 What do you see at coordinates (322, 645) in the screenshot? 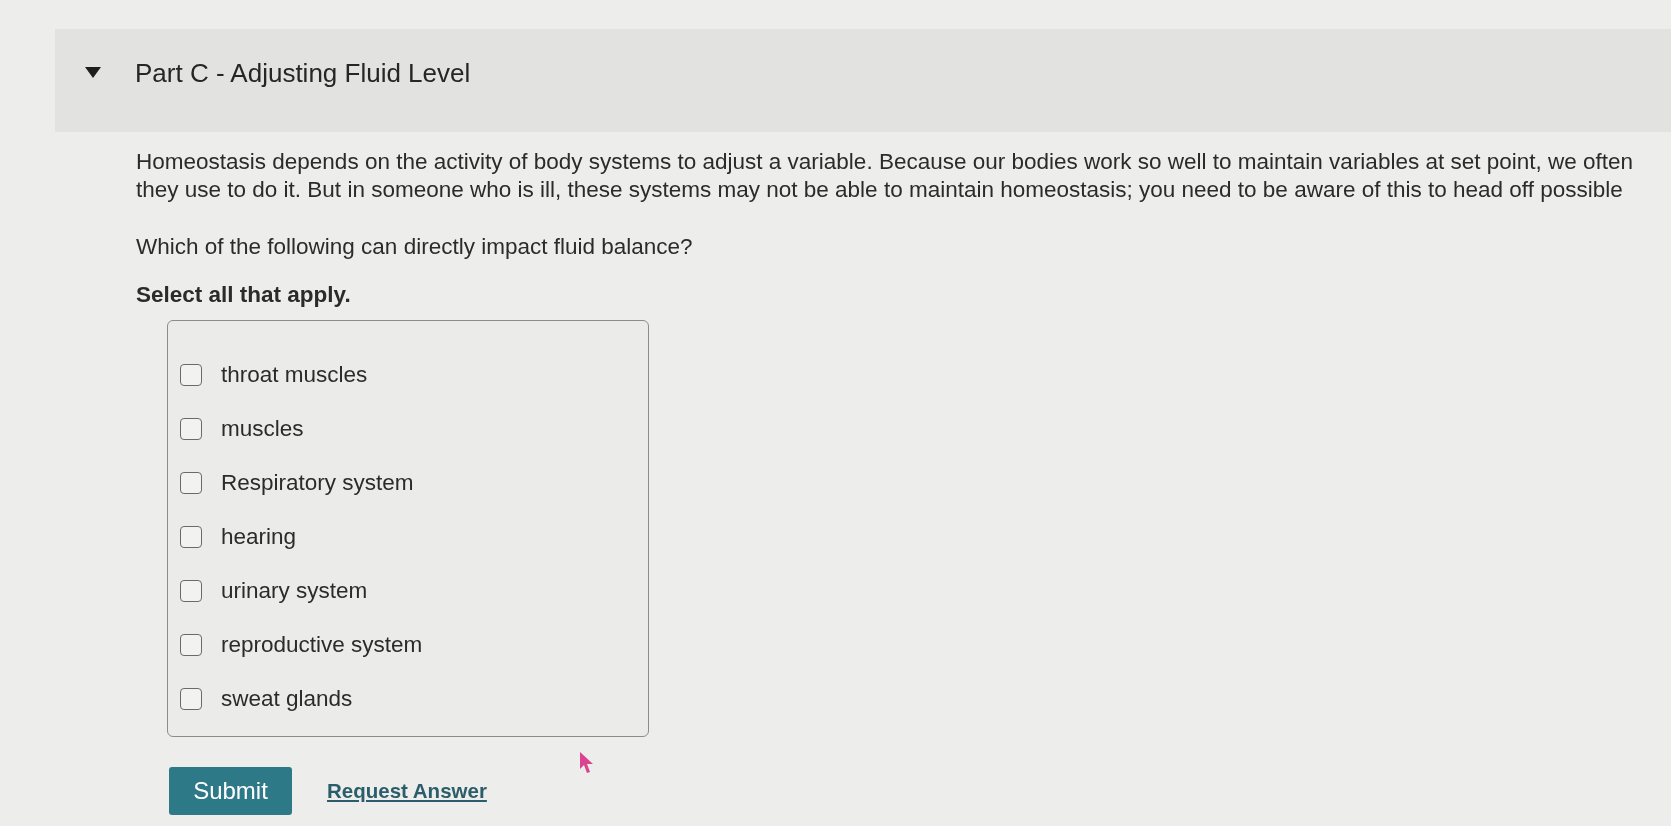
I see `option-label: reproductive system` at bounding box center [322, 645].